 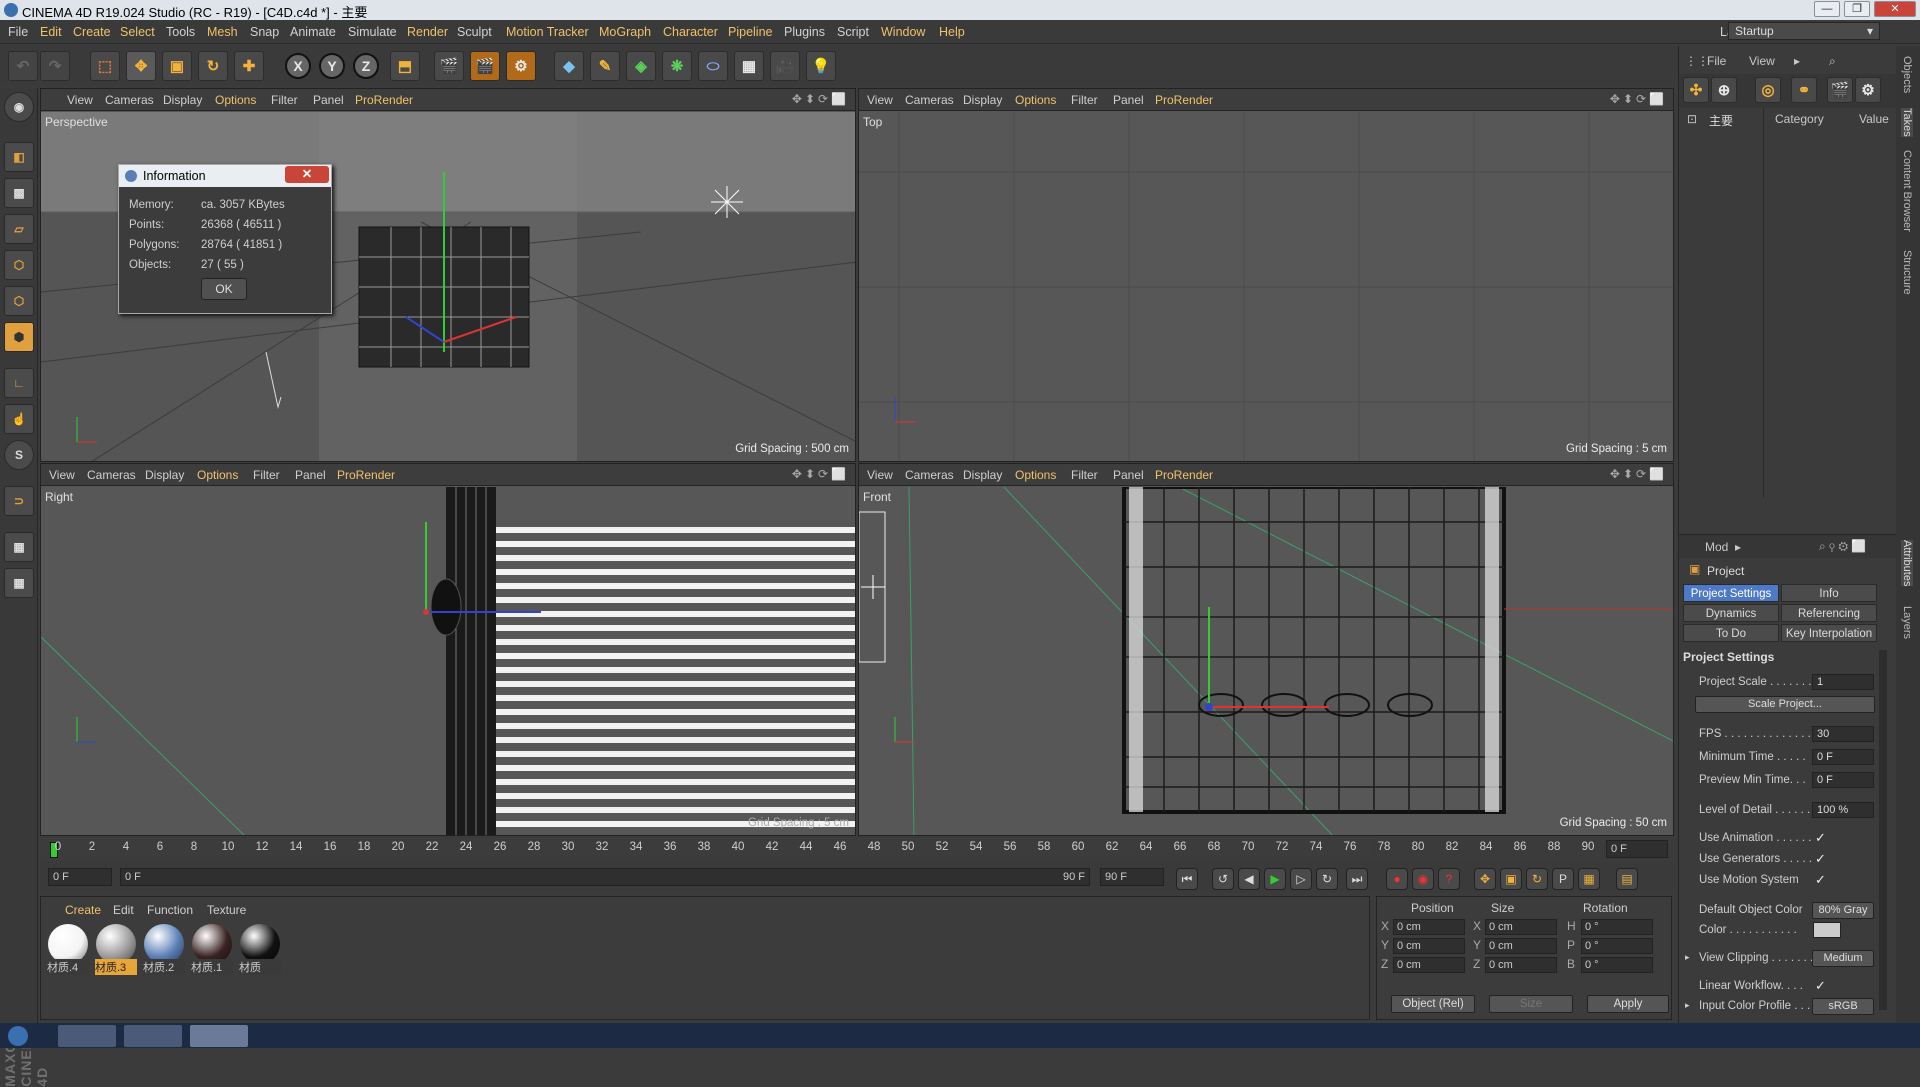 What do you see at coordinates (605, 66) in the screenshot?
I see `pen-spline-icon: ✎` at bounding box center [605, 66].